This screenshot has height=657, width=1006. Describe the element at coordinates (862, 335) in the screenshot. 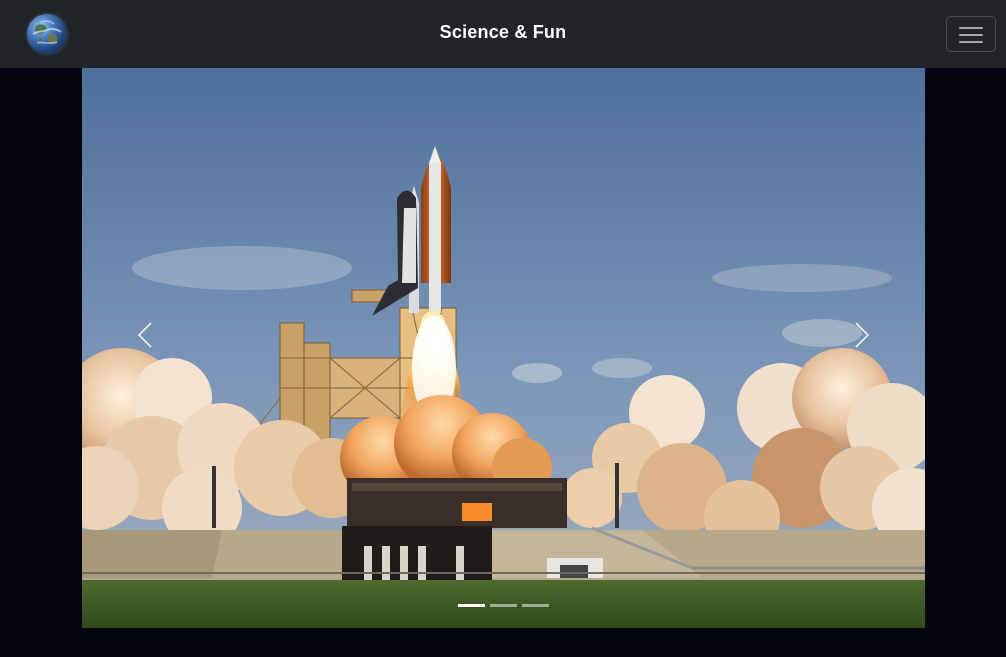

I see `chevron-right-icon` at that location.